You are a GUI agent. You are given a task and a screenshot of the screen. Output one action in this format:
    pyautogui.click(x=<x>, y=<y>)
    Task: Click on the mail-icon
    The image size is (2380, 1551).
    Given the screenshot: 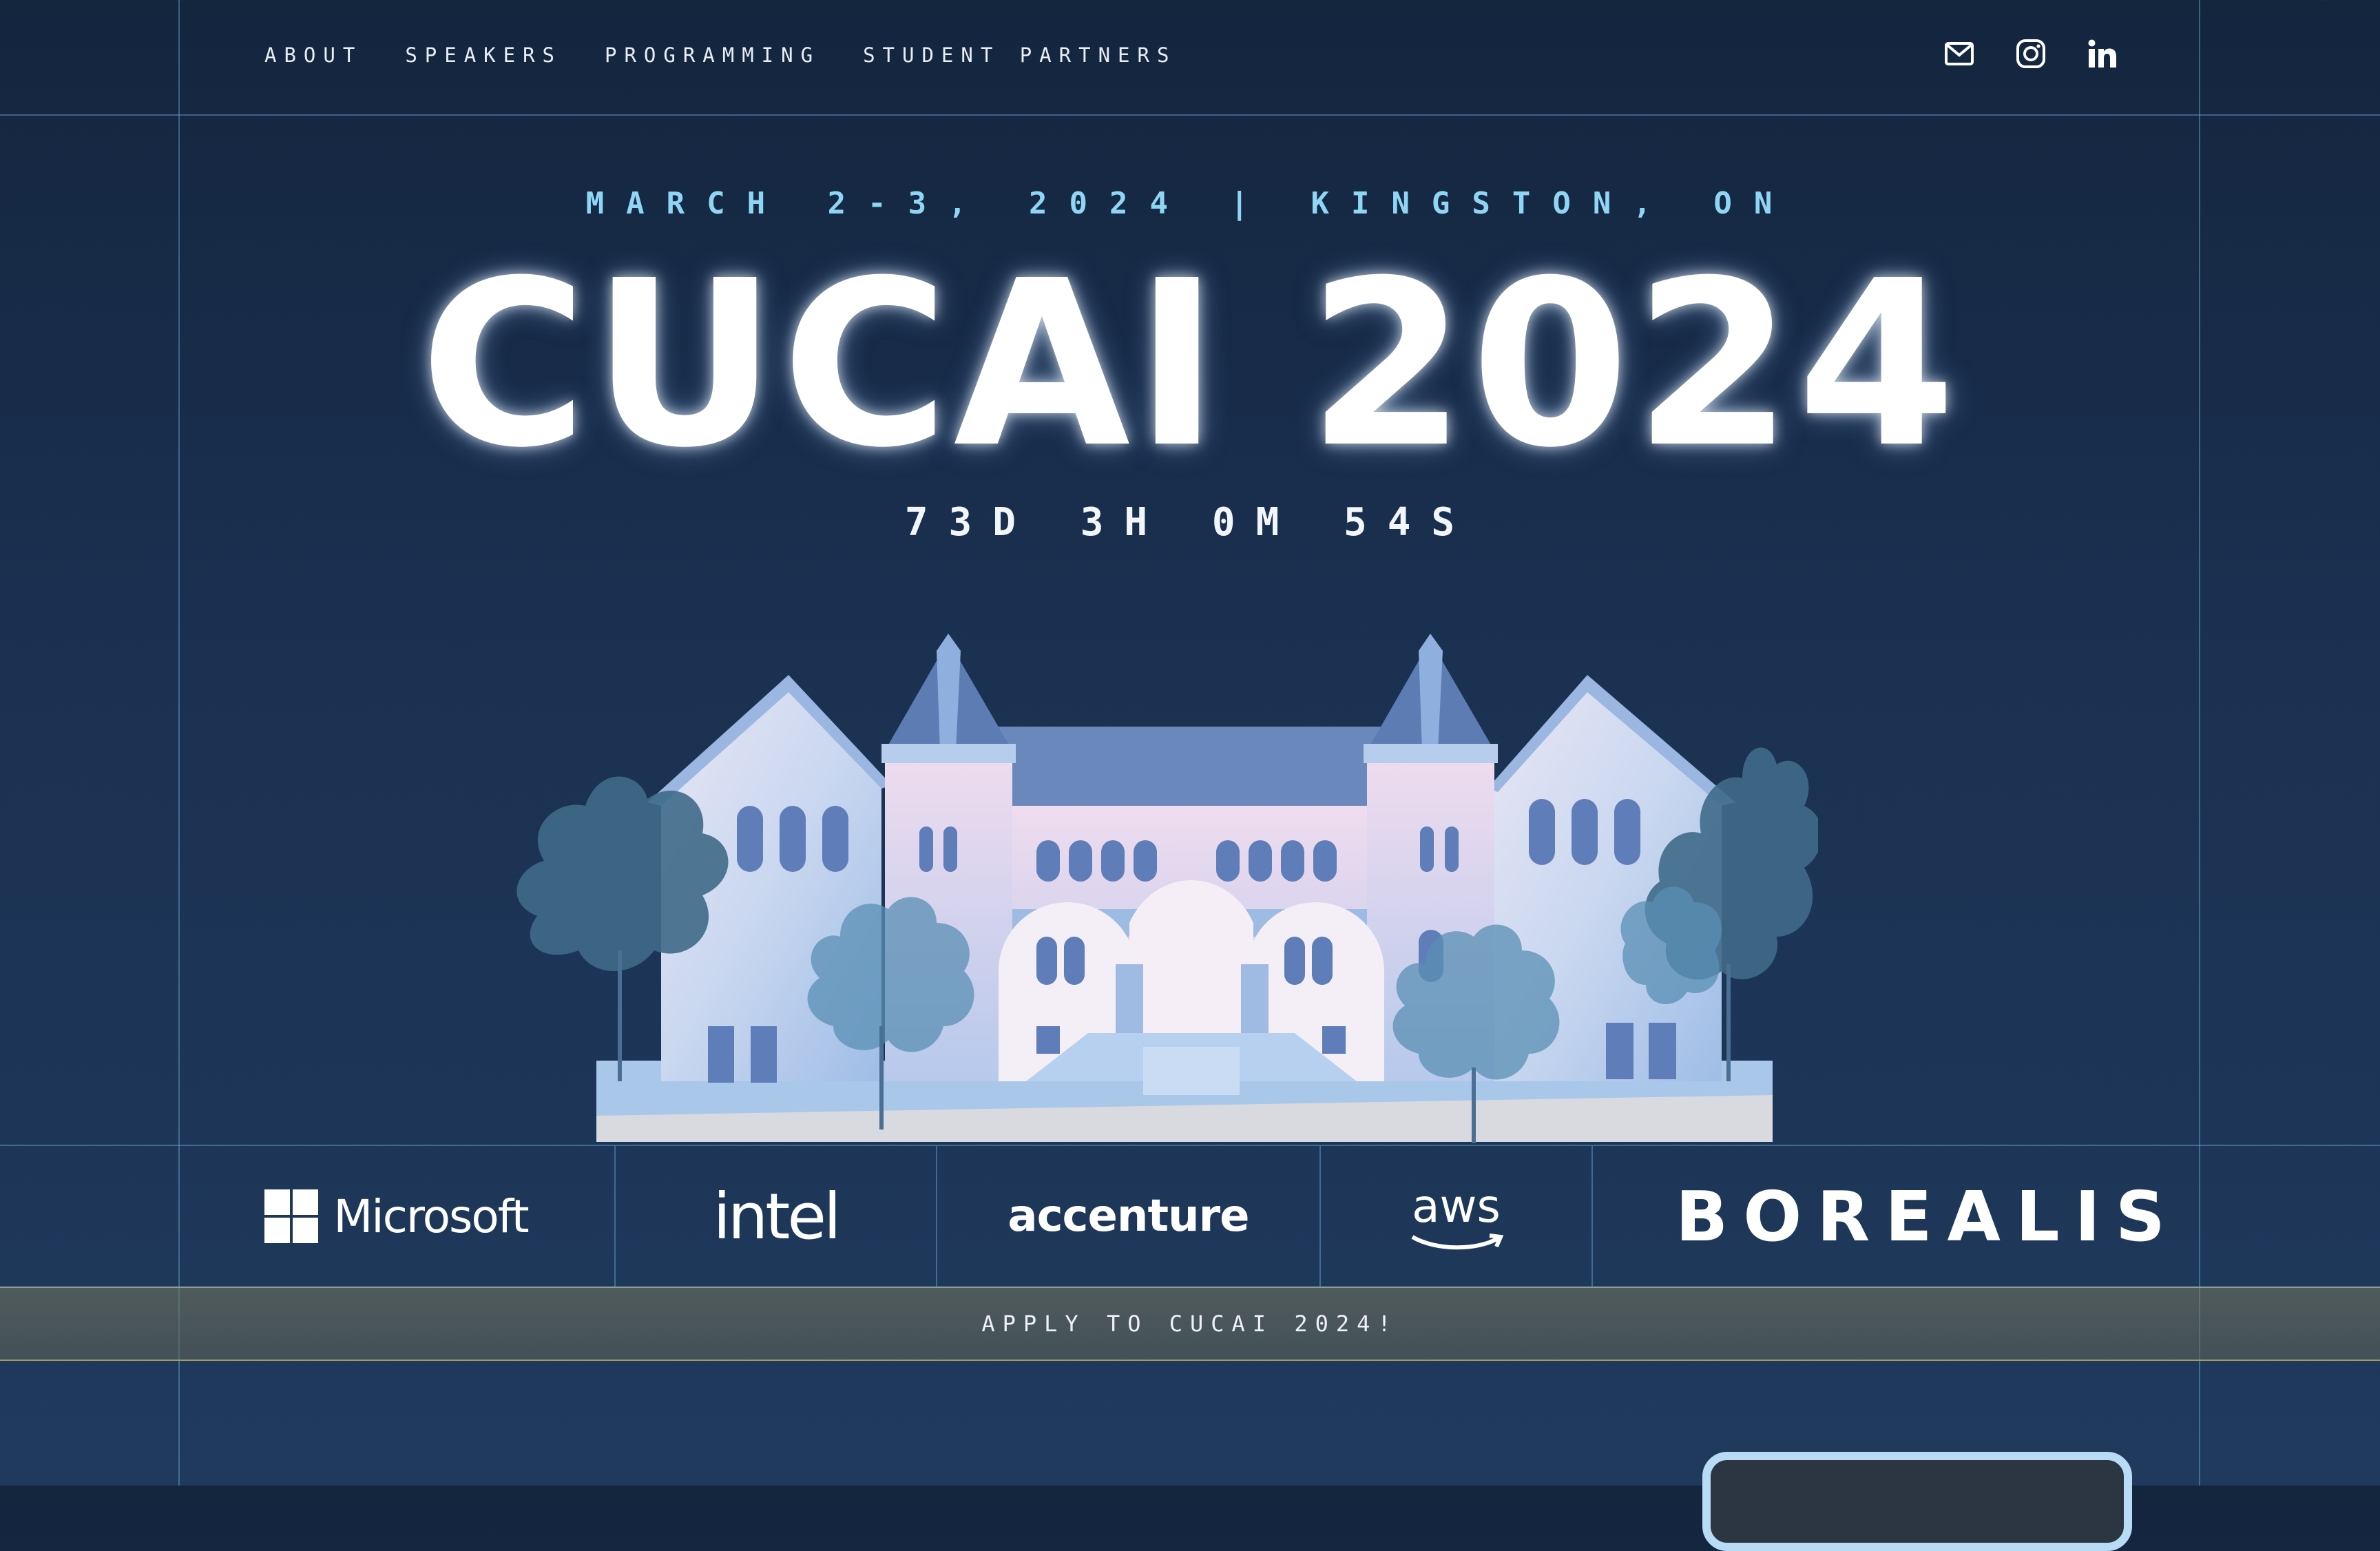 What is the action you would take?
    pyautogui.click(x=1959, y=54)
    